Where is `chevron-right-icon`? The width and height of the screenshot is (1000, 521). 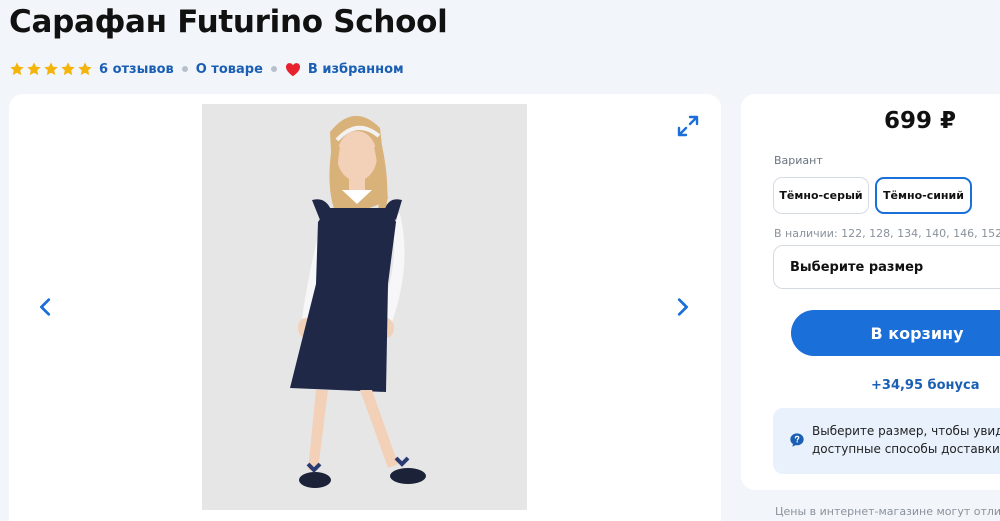 chevron-right-icon is located at coordinates (682, 307).